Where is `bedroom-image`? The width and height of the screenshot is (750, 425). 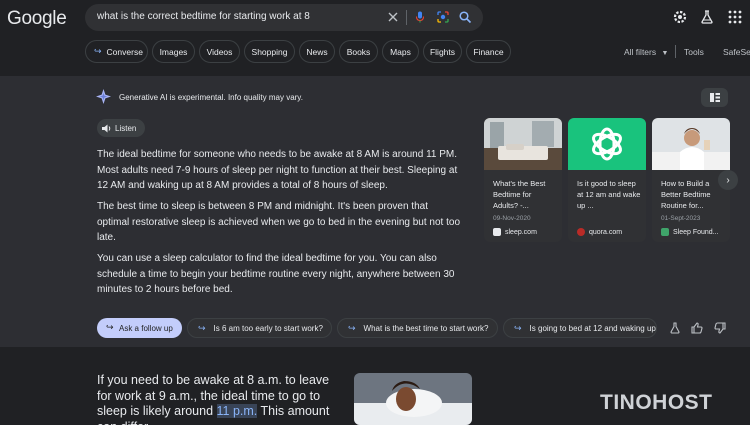 bedroom-image is located at coordinates (523, 144).